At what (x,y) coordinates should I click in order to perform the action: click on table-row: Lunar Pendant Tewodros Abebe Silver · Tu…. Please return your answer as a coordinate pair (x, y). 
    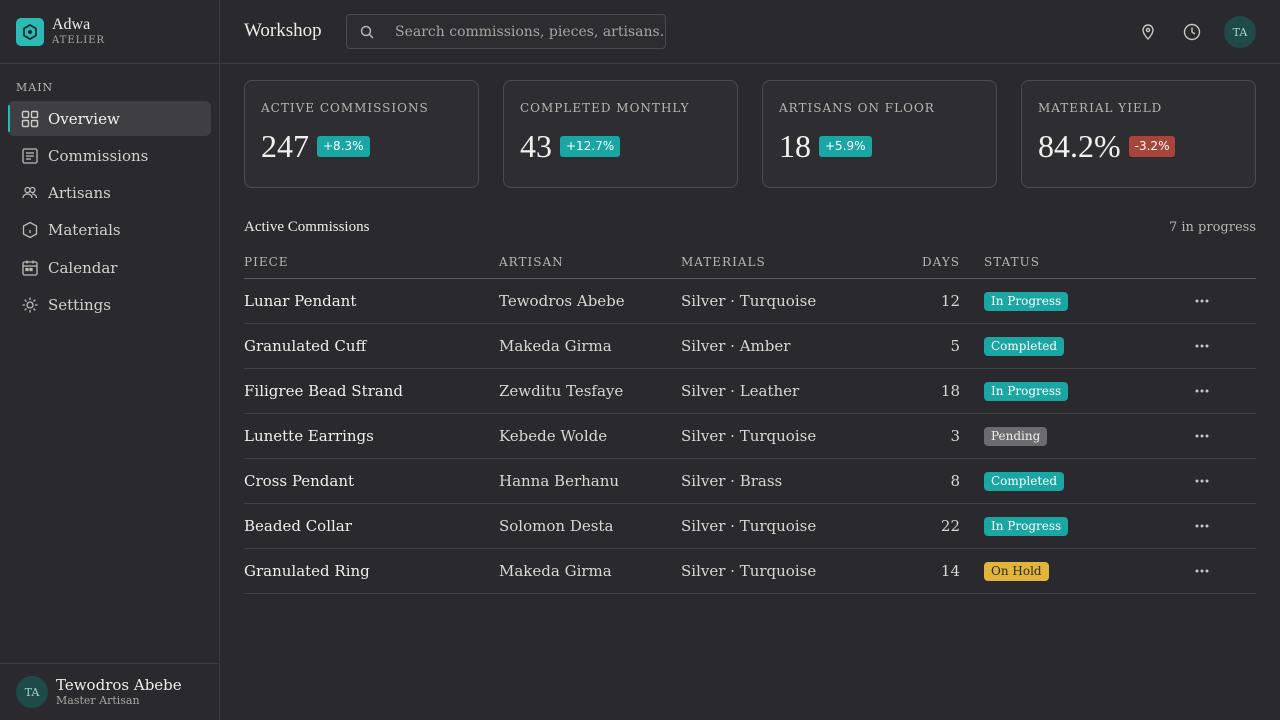
    Looking at the image, I should click on (750, 301).